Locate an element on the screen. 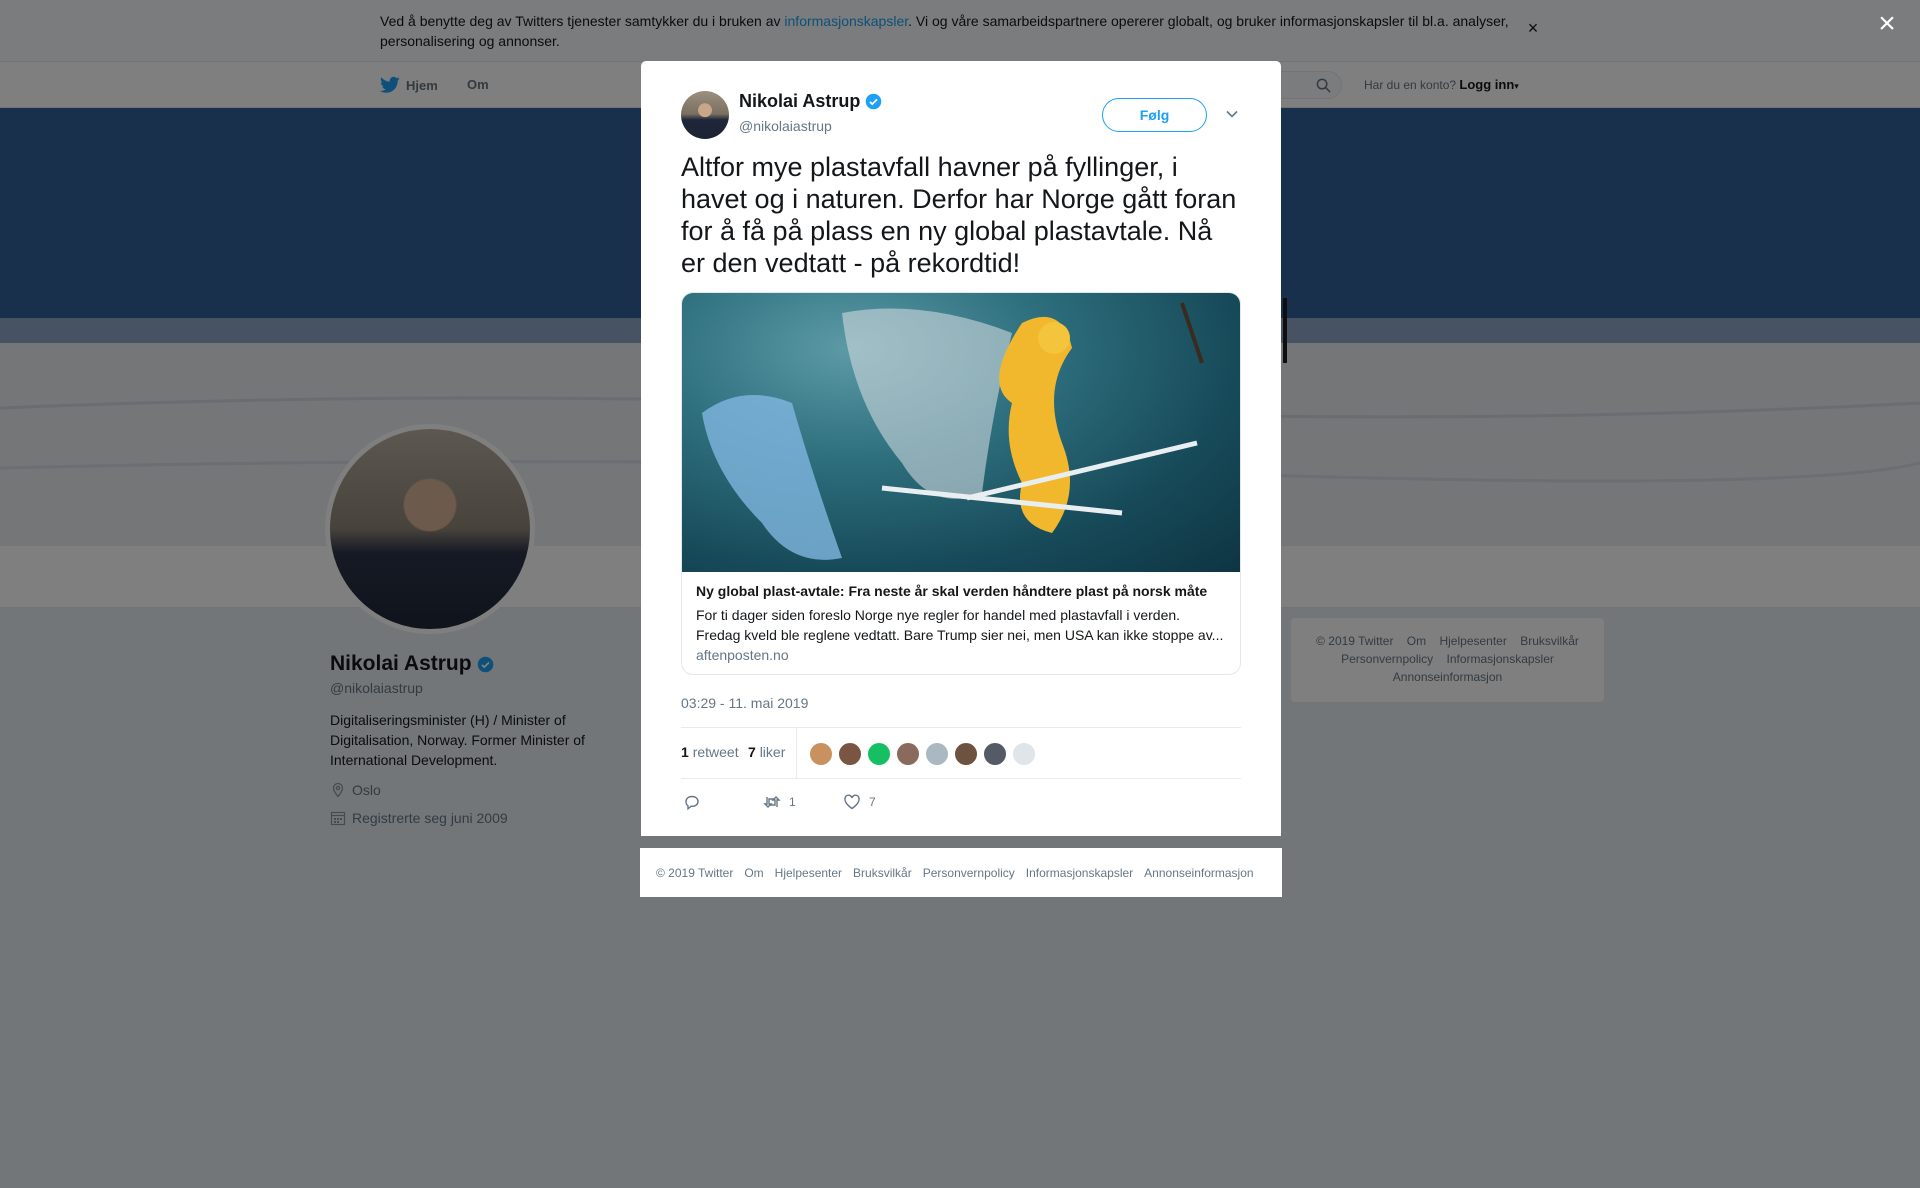 Image resolution: width=1920 pixels, height=1188 pixels. tweet-actions: 1 7 is located at coordinates (961, 803).